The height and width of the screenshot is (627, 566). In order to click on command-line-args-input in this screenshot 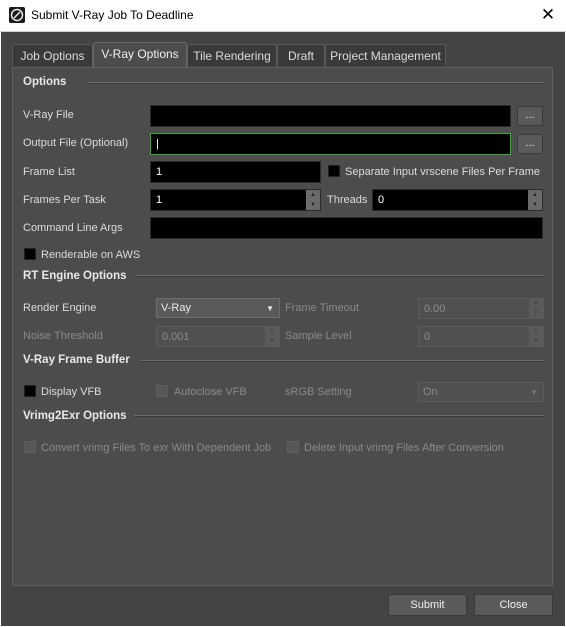, I will do `click(346, 228)`.